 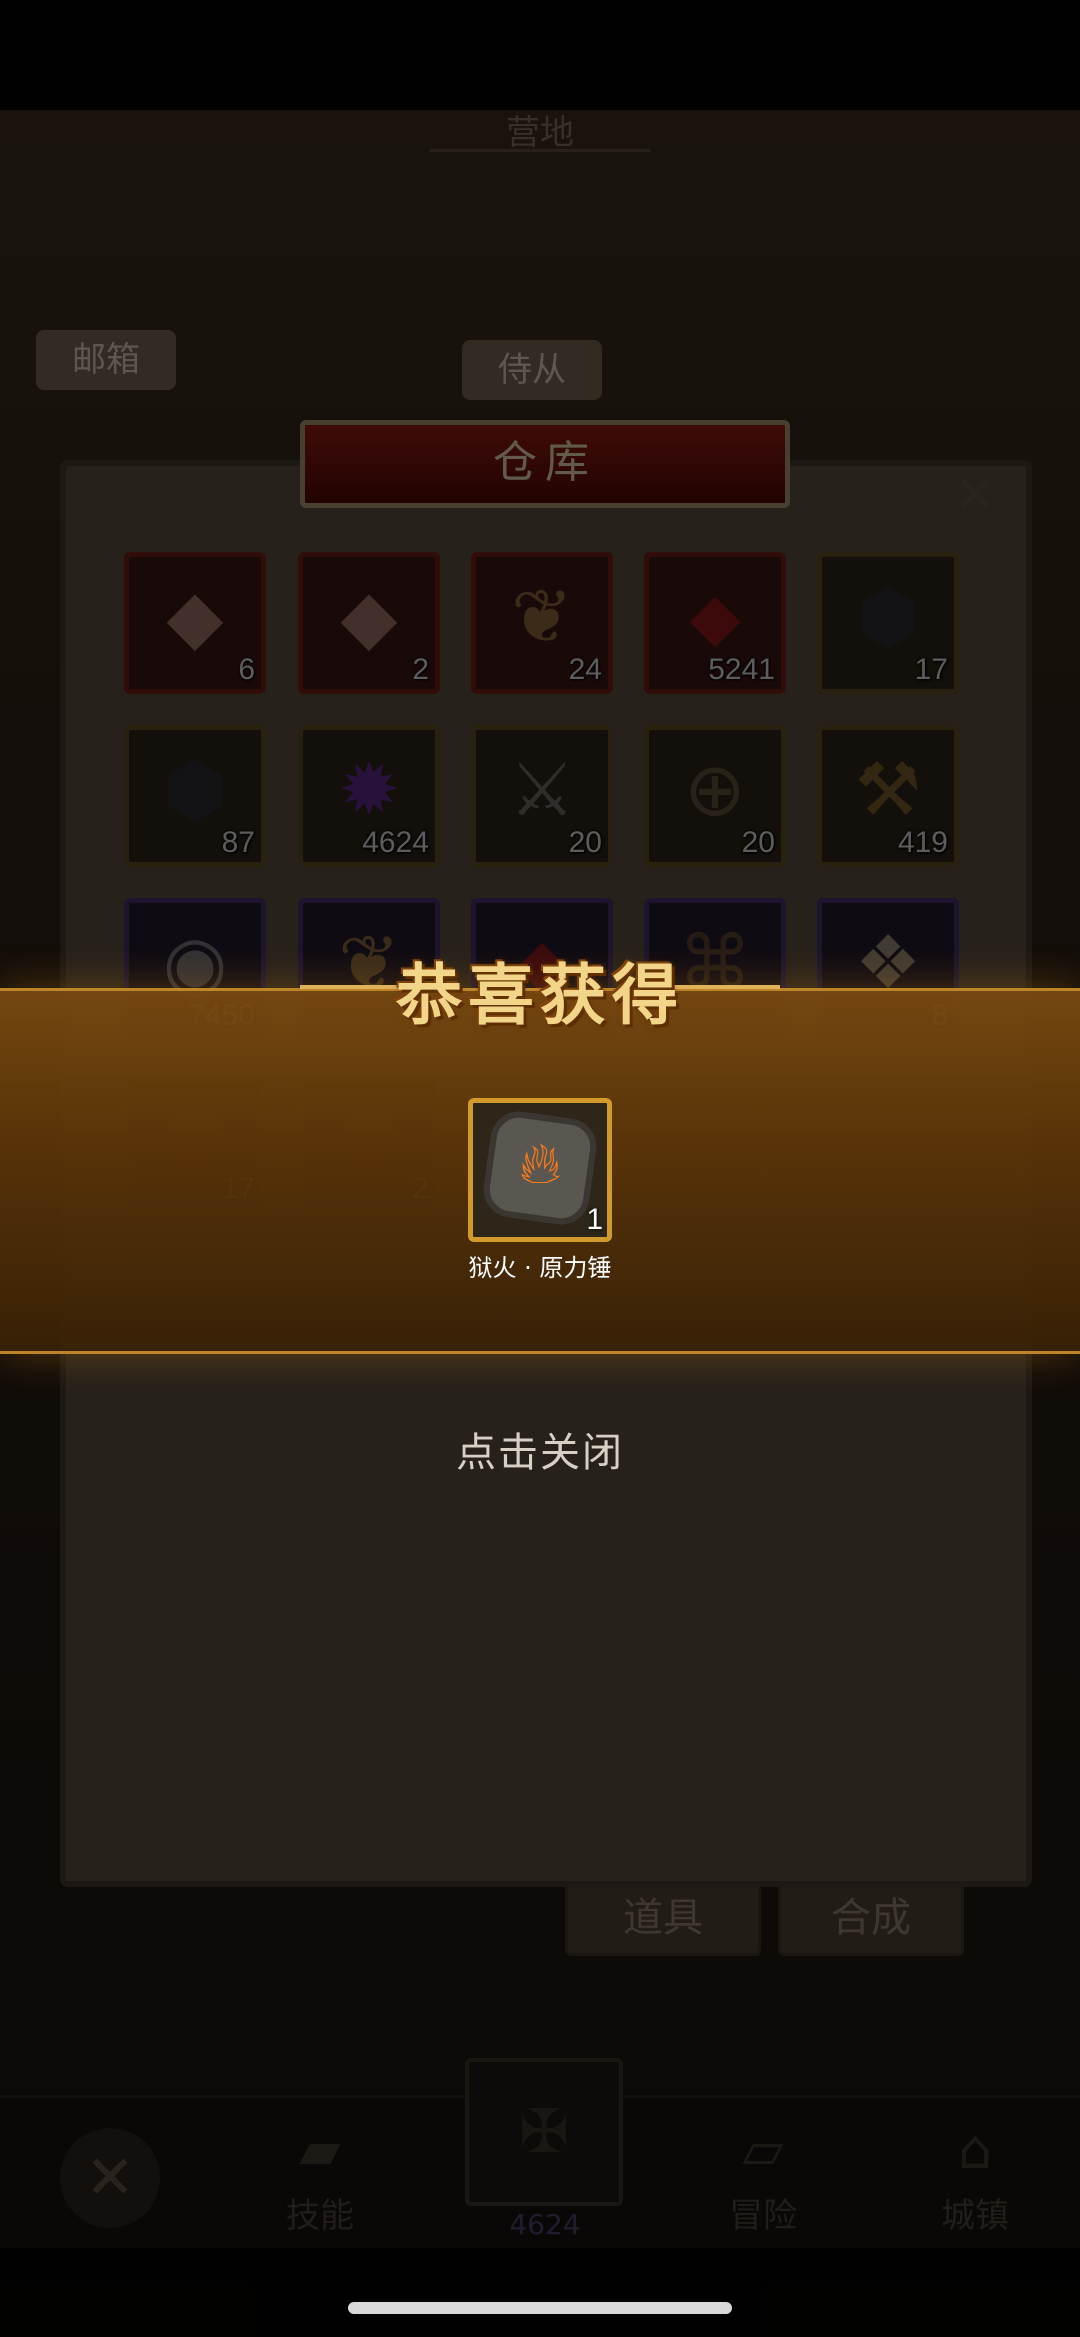 What do you see at coordinates (540, 1268) in the screenshot?
I see `reward-item-name: 狱火 · 原力锤` at bounding box center [540, 1268].